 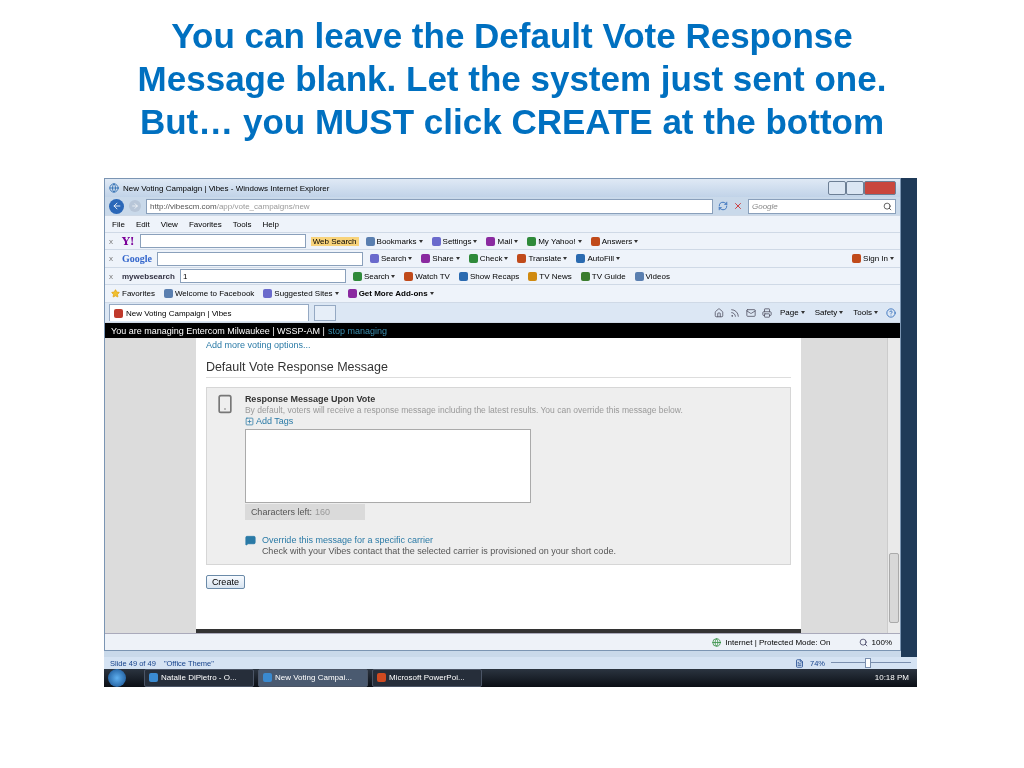 I want to click on arrow-left-icon, so click(x=116, y=206).